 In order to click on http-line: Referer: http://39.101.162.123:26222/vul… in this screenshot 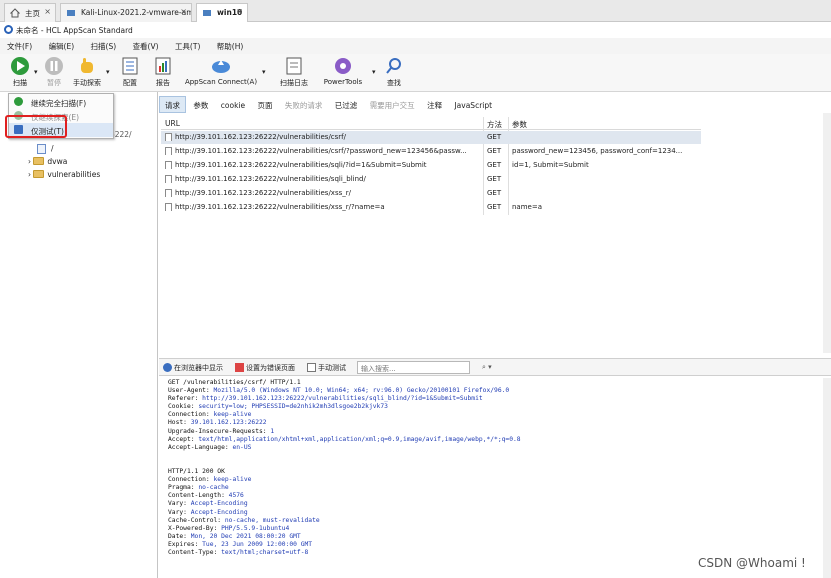, I will do `click(488, 399)`.